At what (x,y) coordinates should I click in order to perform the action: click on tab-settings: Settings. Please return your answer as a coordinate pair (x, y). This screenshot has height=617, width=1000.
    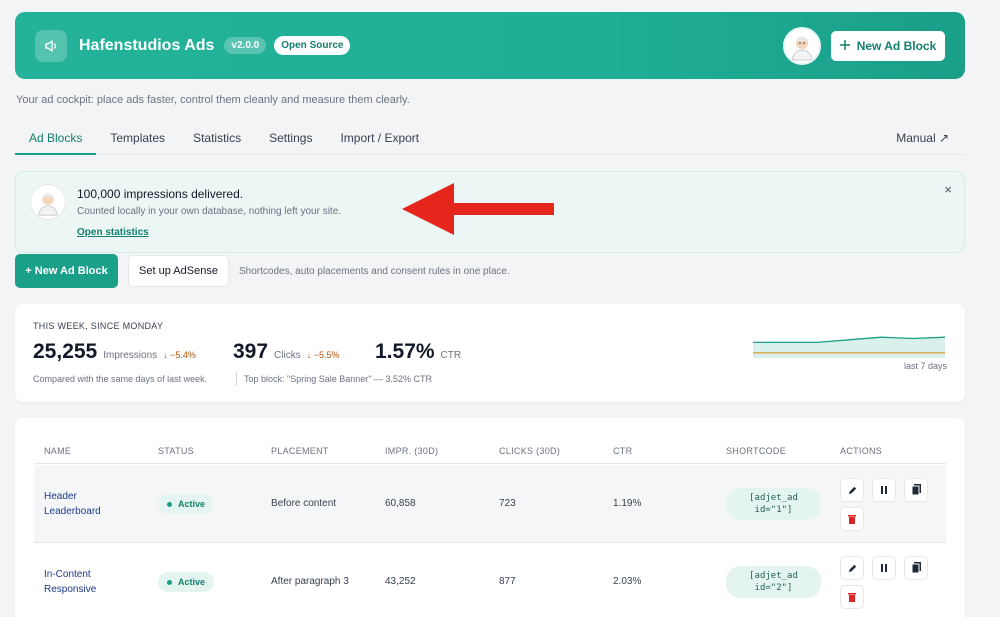
    Looking at the image, I should click on (290, 138).